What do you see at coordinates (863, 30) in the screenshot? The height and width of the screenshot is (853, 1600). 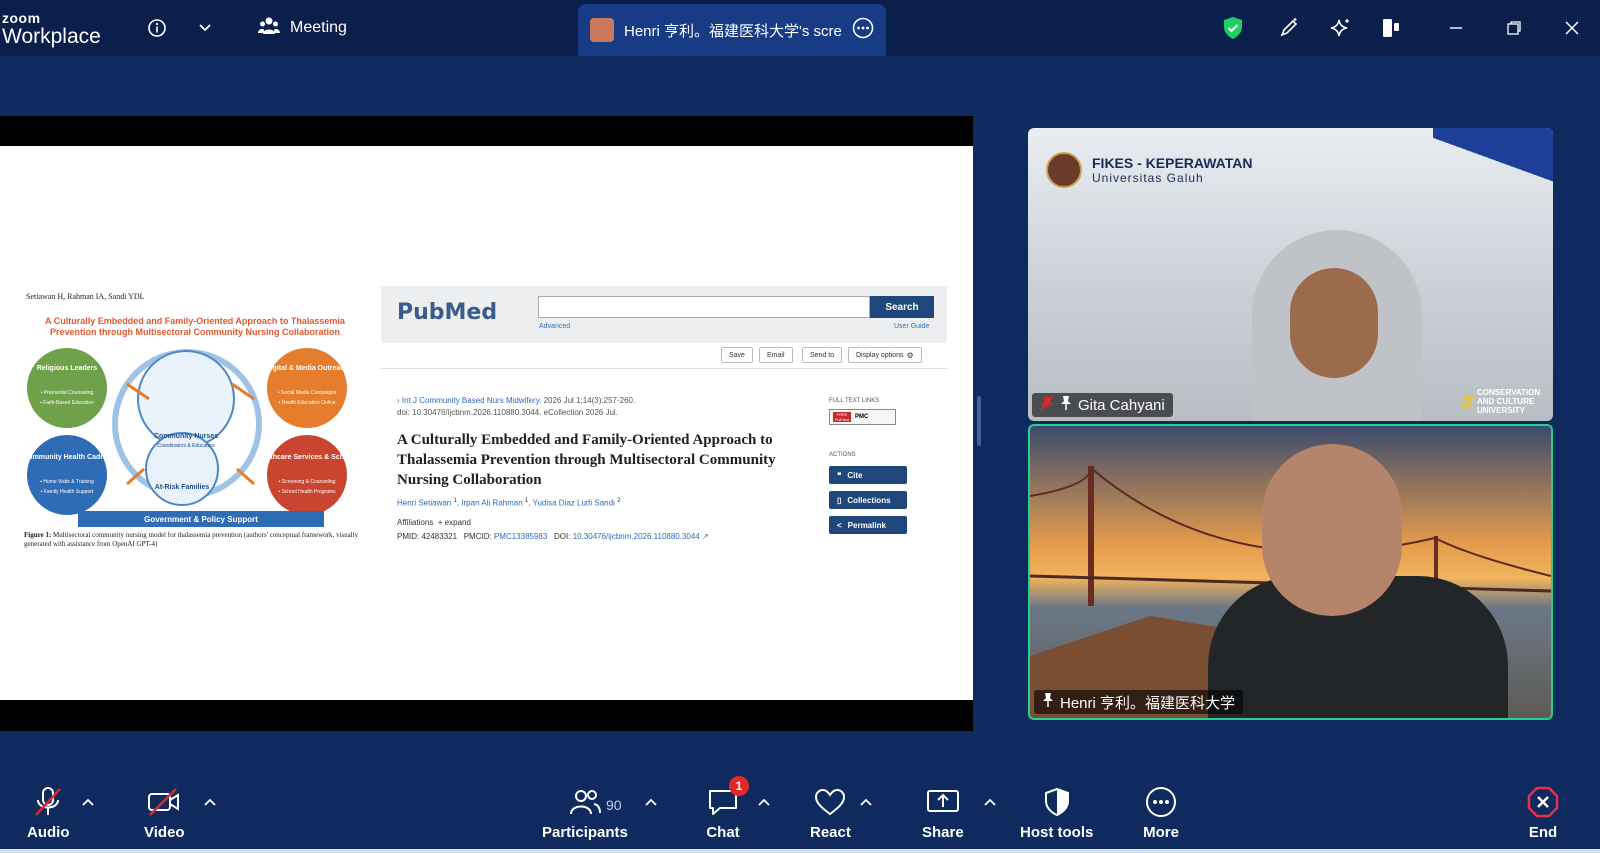 I see `more-options-icon` at bounding box center [863, 30].